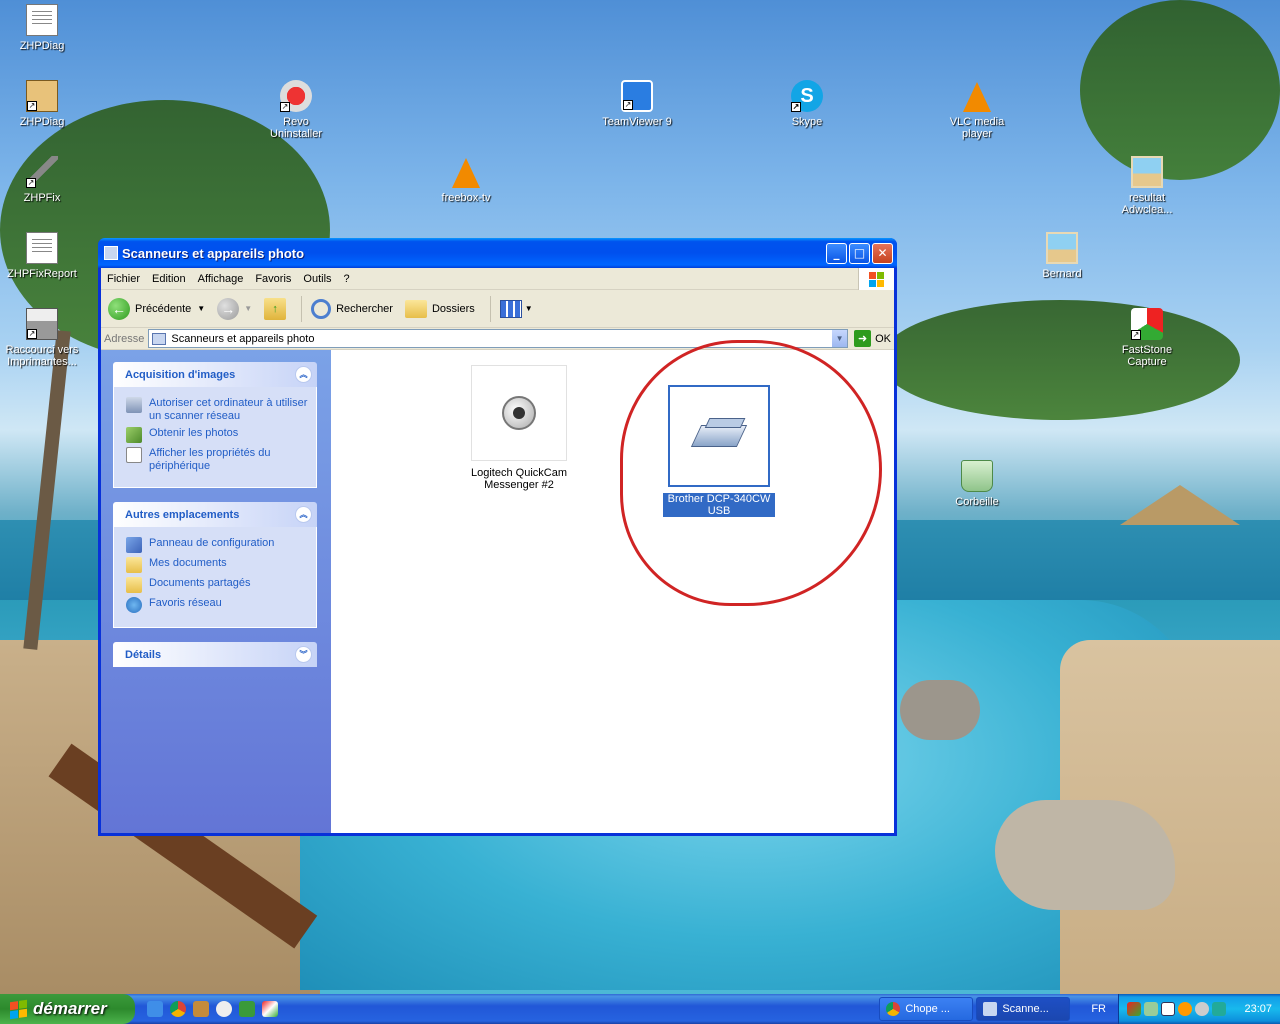  Describe the element at coordinates (194, 433) in the screenshot. I see `task-link-label: Obtenir les photos` at that location.